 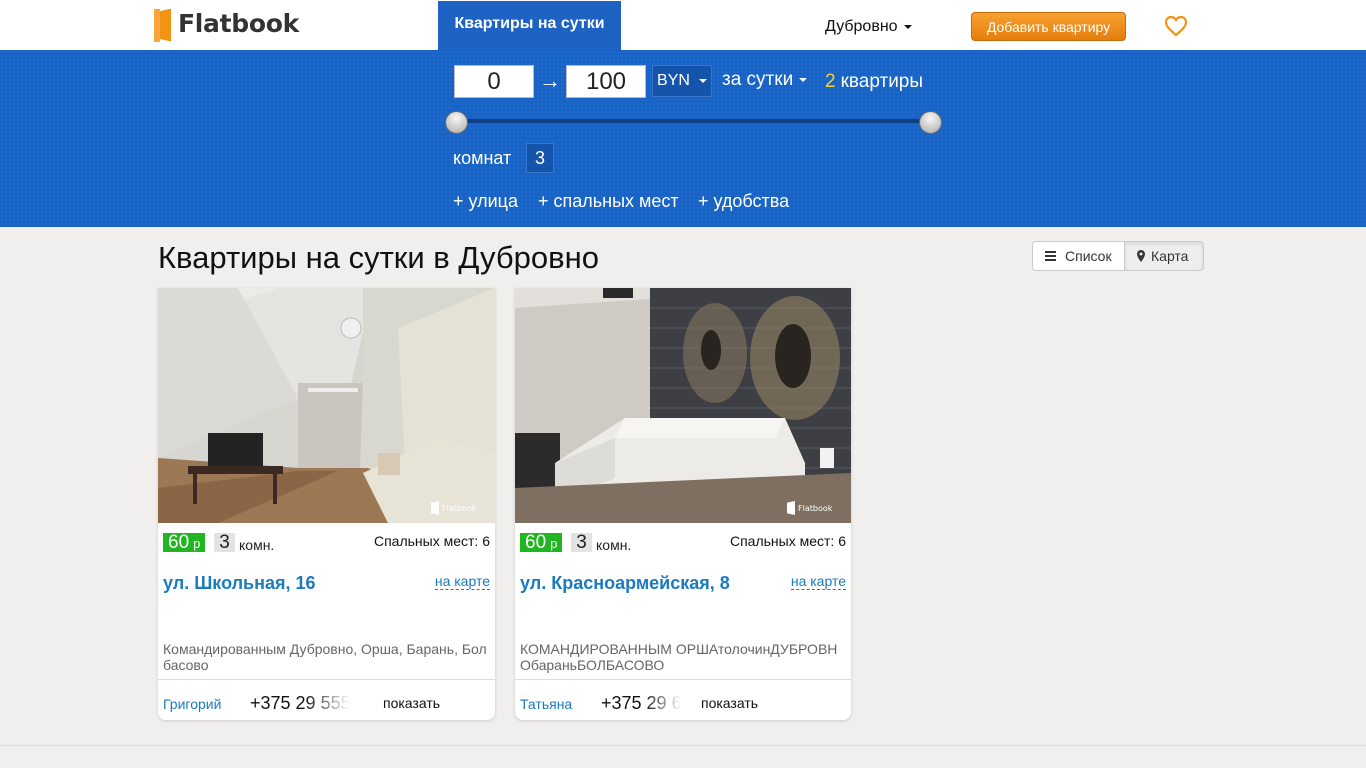 What do you see at coordinates (529, 25) in the screenshot?
I see `nav-tab-daily-apartments: Квартиры на сутки` at bounding box center [529, 25].